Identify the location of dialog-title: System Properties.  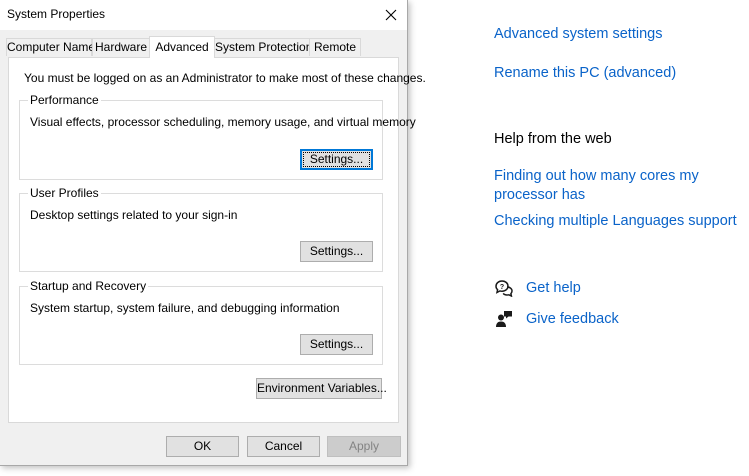
(56, 14).